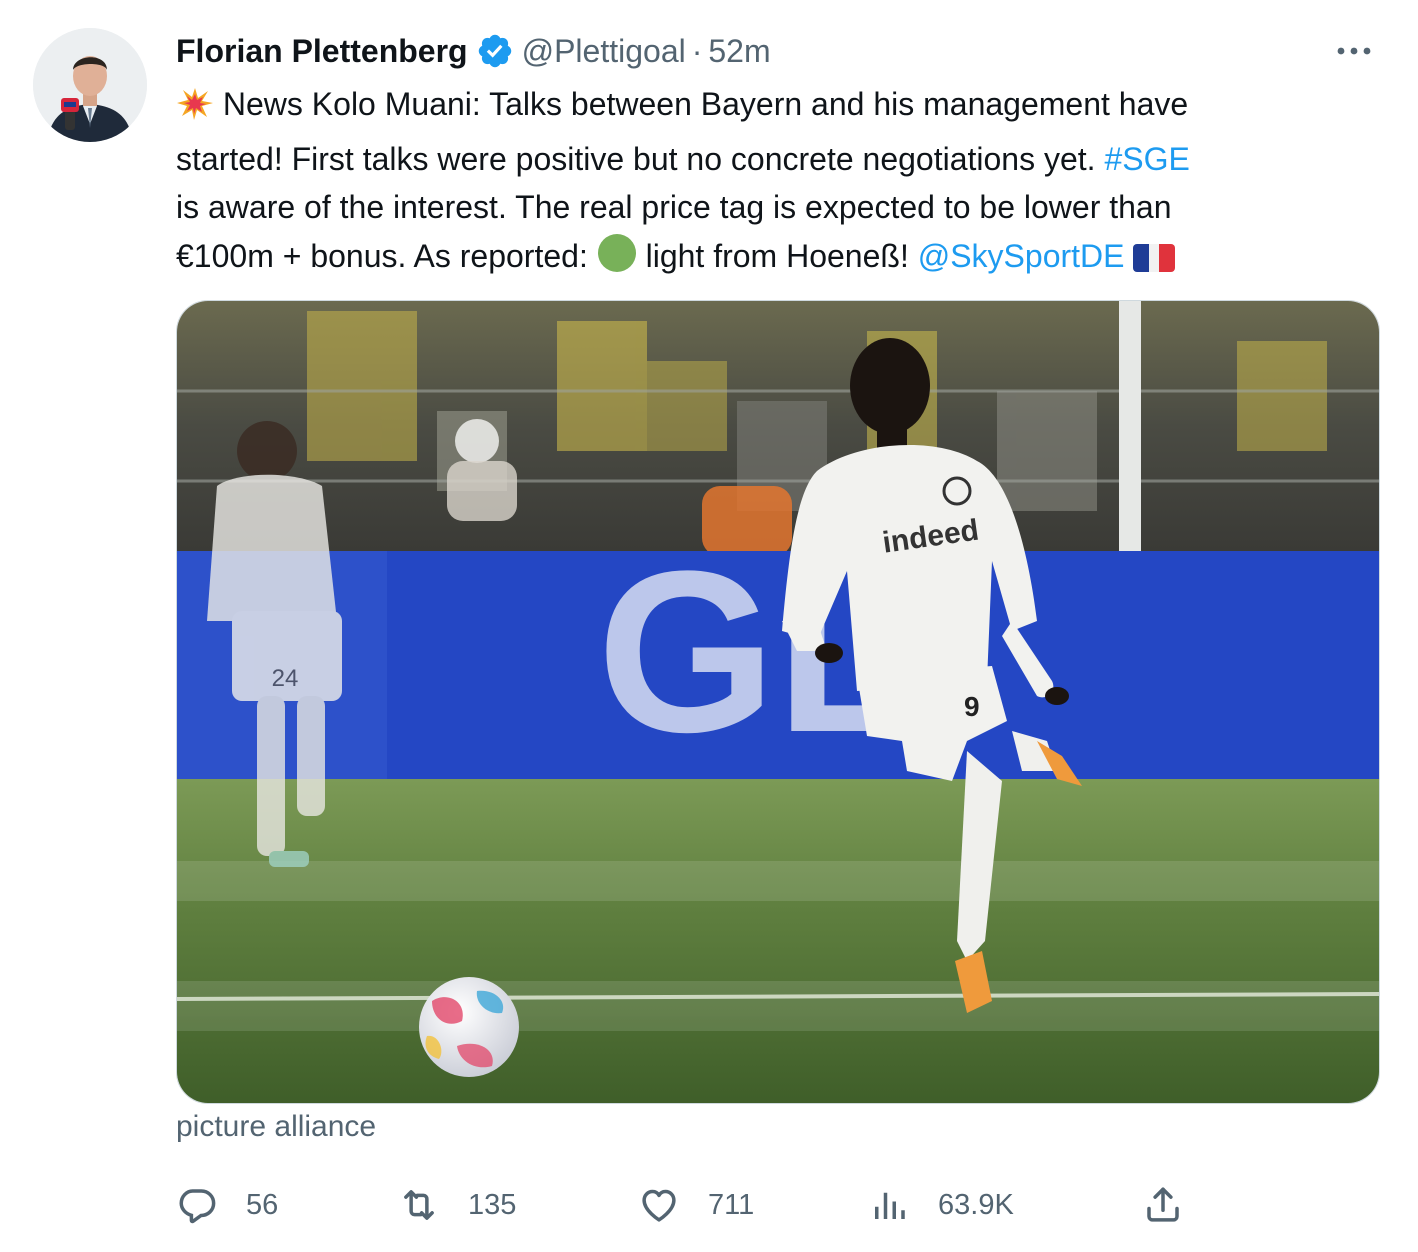  What do you see at coordinates (419, 1205) in the screenshot?
I see `retweet-icon` at bounding box center [419, 1205].